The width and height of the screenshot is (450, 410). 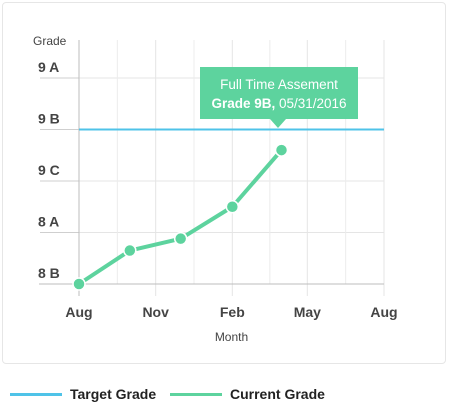 I want to click on y-axis-title: Grade, so click(x=50, y=41).